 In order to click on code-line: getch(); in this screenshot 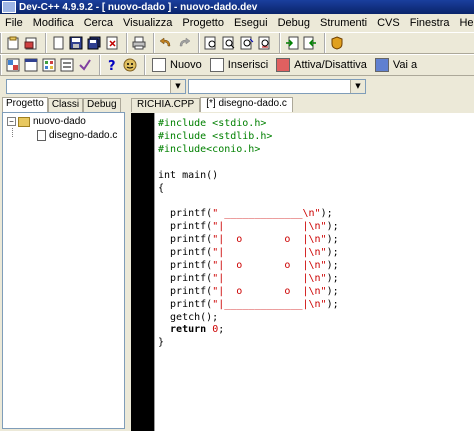, I will do `click(188, 317)`.